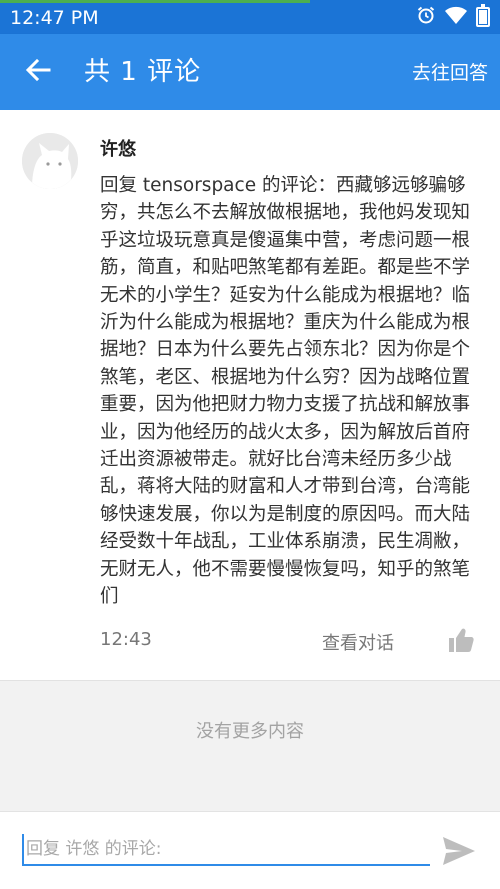 The image size is (500, 889). I want to click on reply-bar, so click(250, 850).